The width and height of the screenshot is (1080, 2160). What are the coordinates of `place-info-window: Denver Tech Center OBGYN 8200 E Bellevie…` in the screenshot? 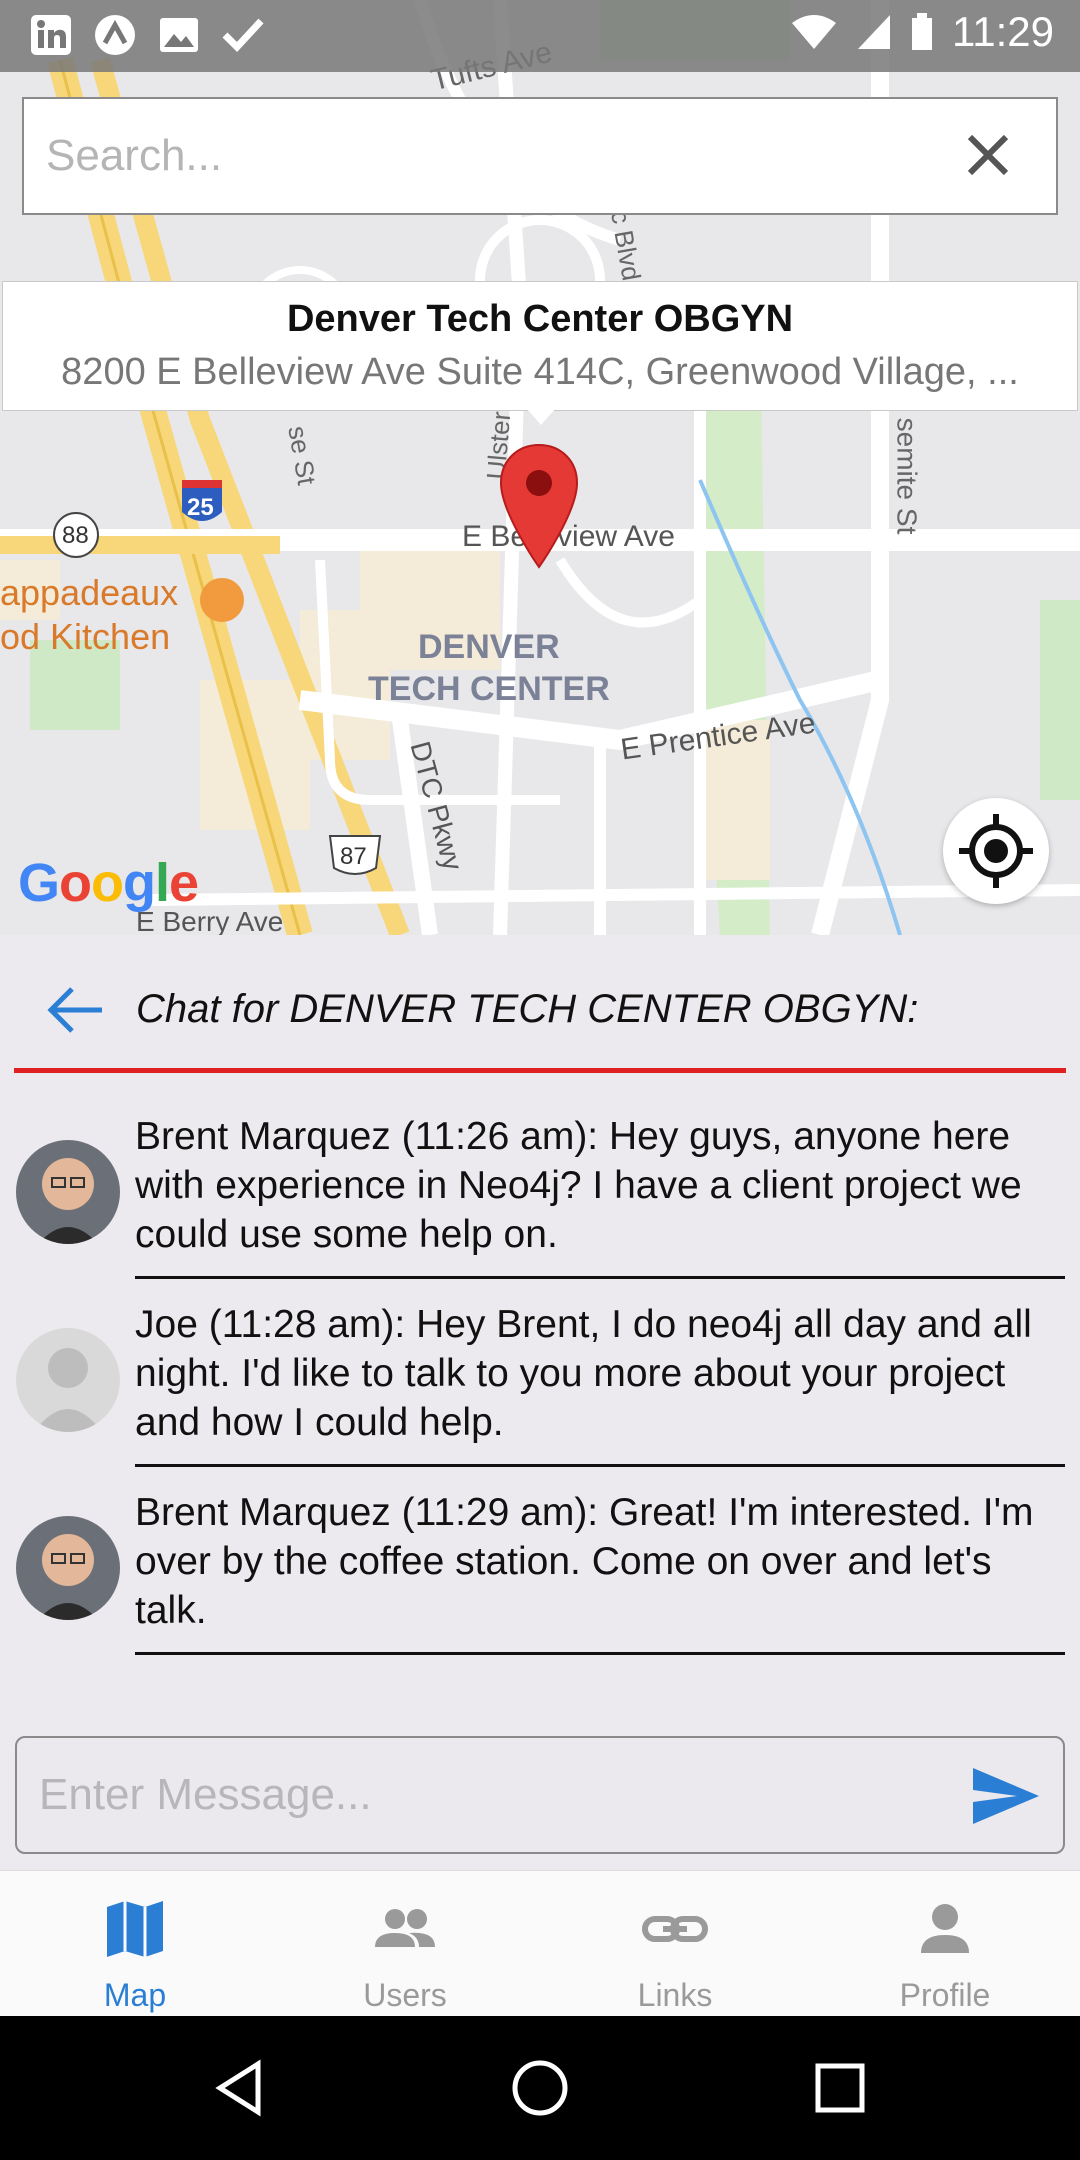 It's located at (540, 346).